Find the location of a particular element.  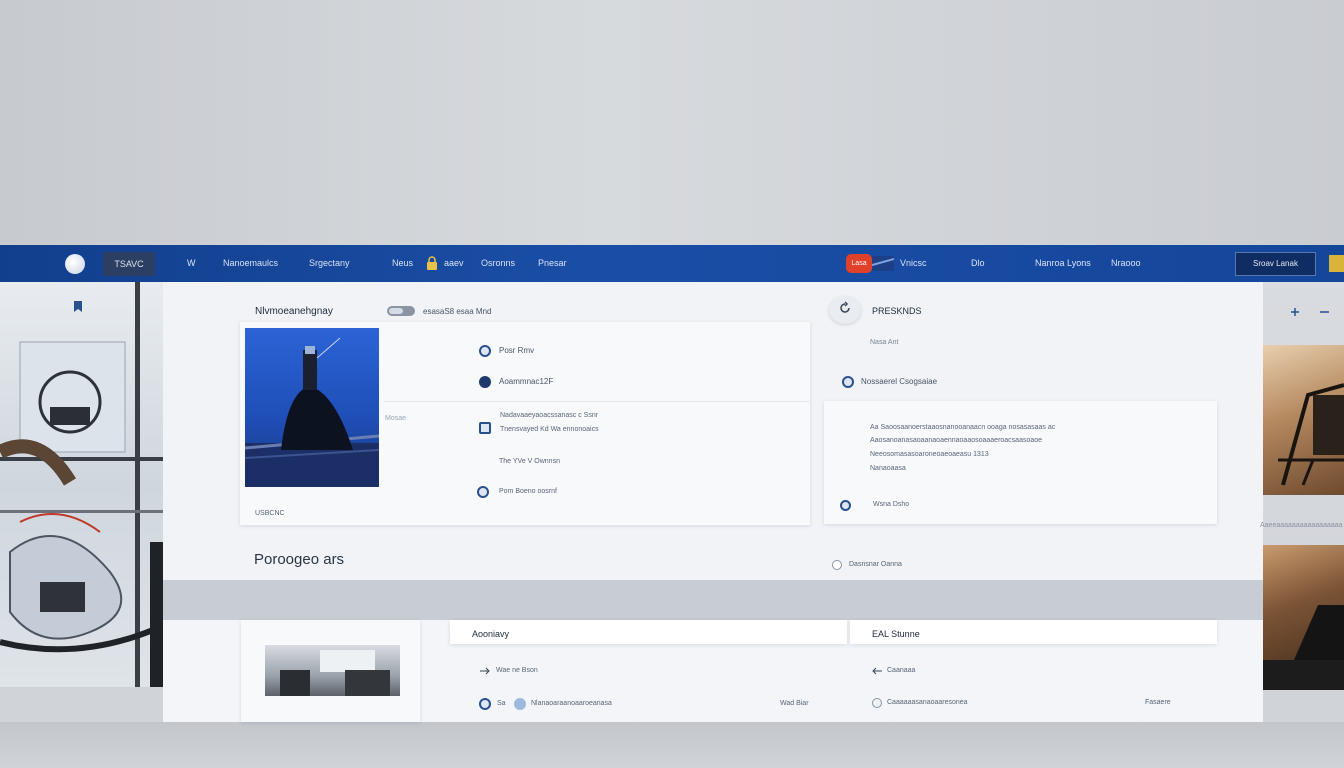

product-spec-3: Nadavaaeyaoacssanasc c Ssnr is located at coordinates (549, 415).